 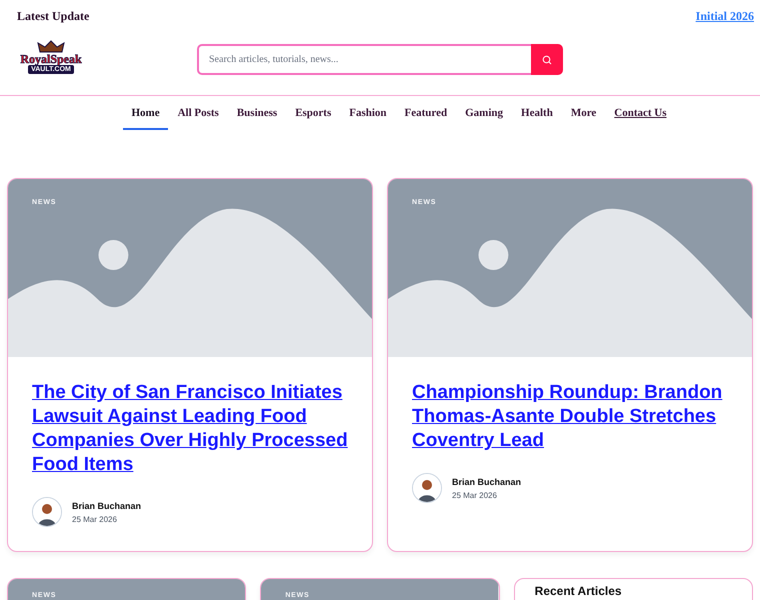 I want to click on latest-update-label: Latest Update, so click(x=53, y=16).